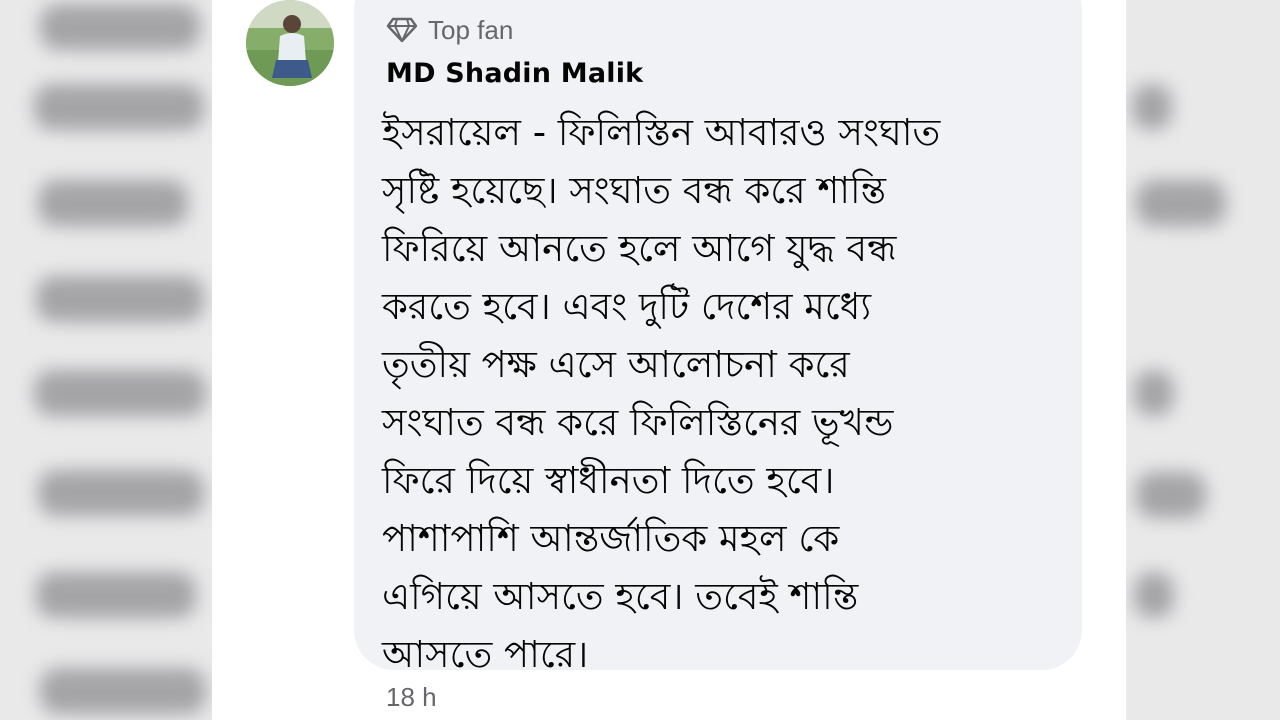 This screenshot has width=1280, height=720. I want to click on comment-text-line: করতে হবে। এবং দুটি দেশের মধ্যে, so click(627, 306).